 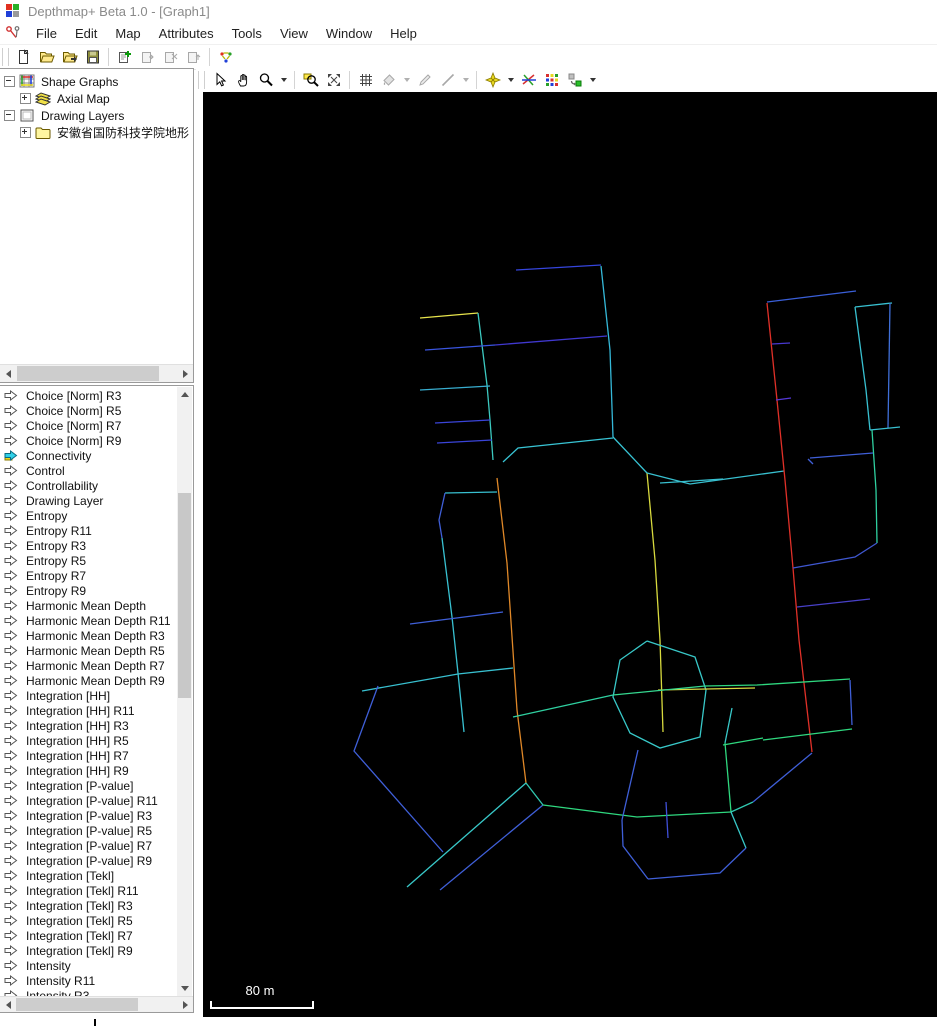 I want to click on attribute-item-integration-hh-r3: Integration [HH] R3, so click(x=89, y=725).